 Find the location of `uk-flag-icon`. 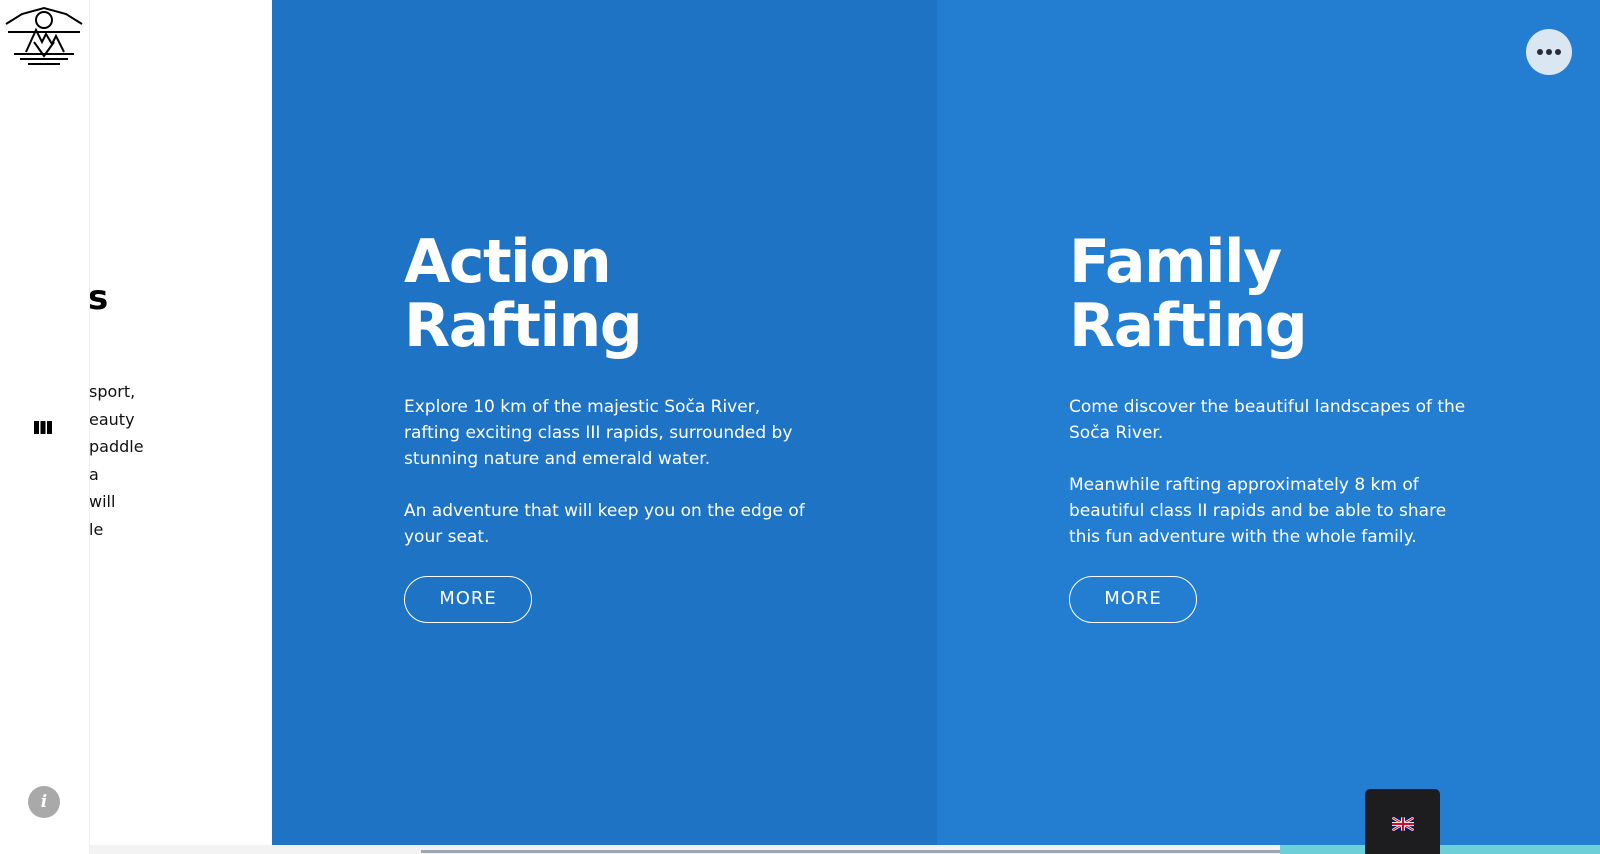

uk-flag-icon is located at coordinates (1403, 824).